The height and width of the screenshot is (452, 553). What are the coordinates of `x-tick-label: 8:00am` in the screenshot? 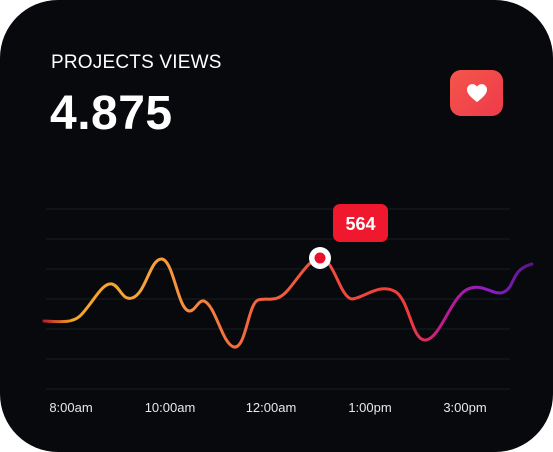 It's located at (70, 407).